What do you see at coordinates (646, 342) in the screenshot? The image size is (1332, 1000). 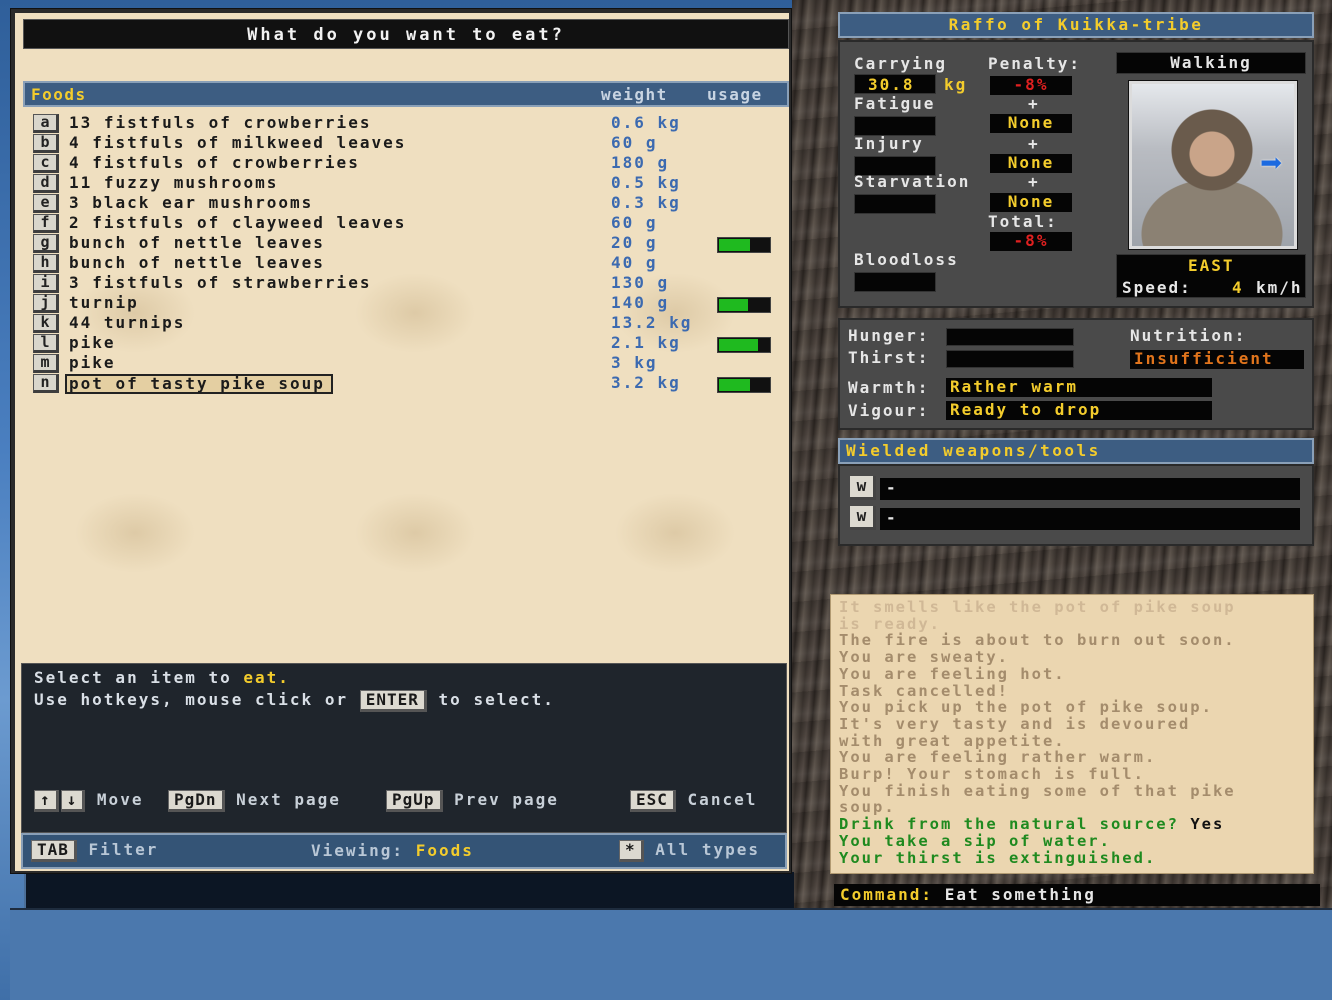 I see `item-weight: 2.1 kg` at bounding box center [646, 342].